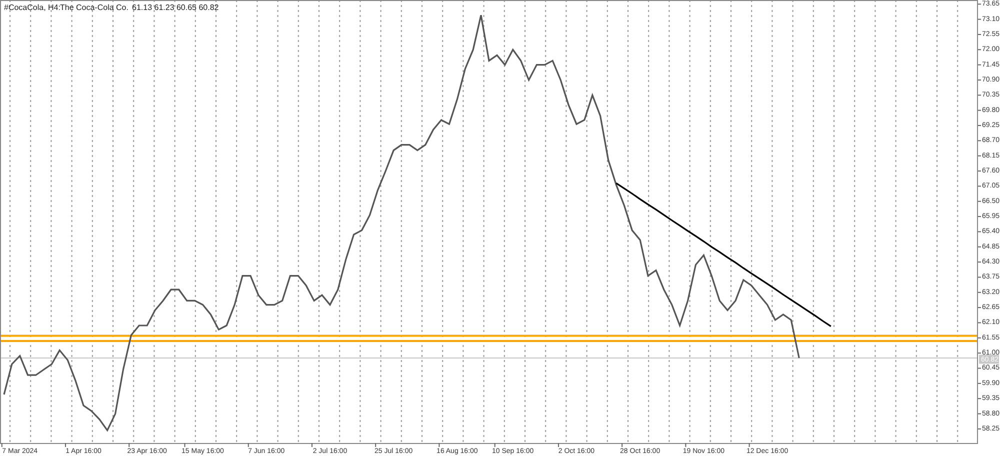  I want to click on symbol-label: #CocaCola, H4:, so click(32, 7).